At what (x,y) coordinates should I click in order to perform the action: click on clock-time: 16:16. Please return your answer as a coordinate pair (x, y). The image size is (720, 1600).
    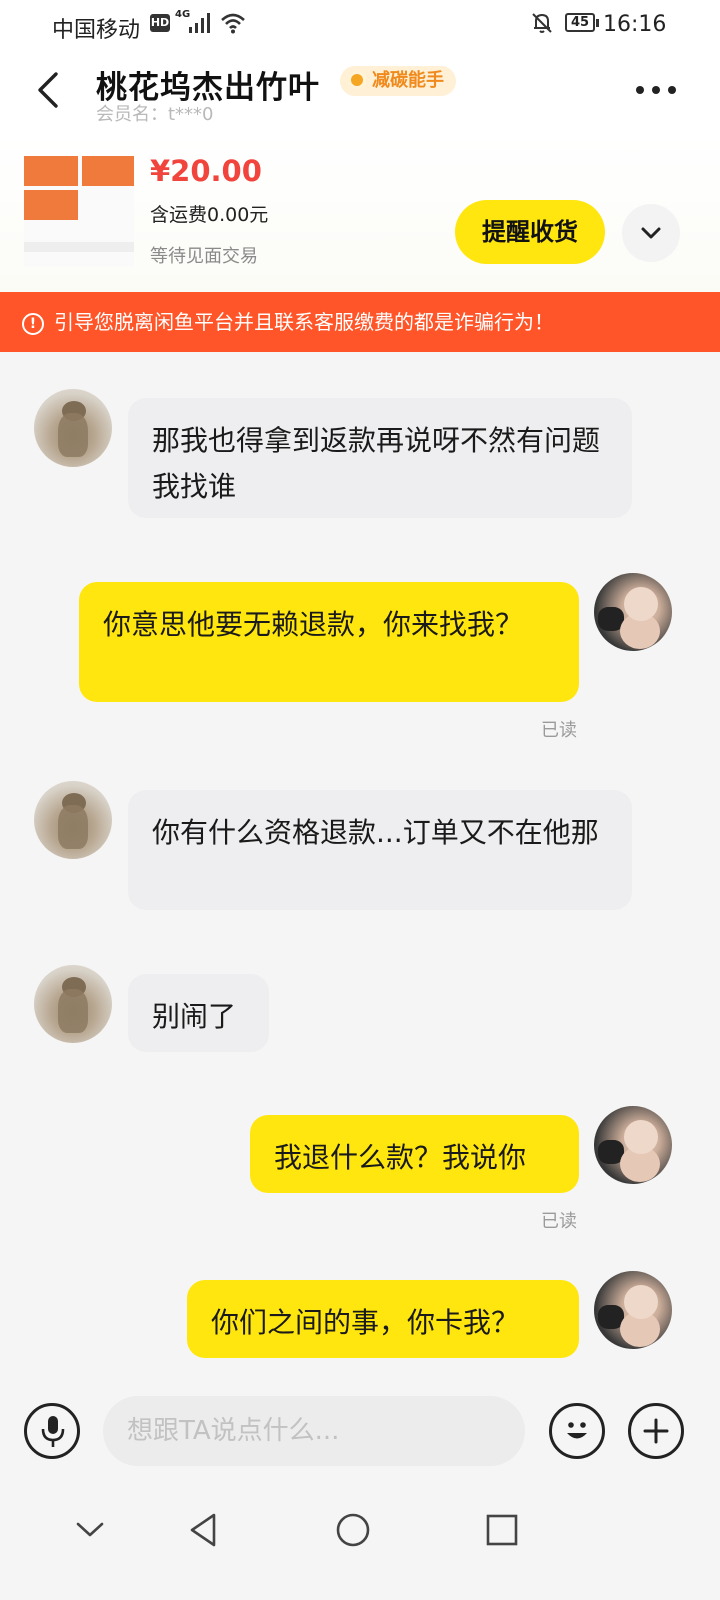
    Looking at the image, I should click on (635, 24).